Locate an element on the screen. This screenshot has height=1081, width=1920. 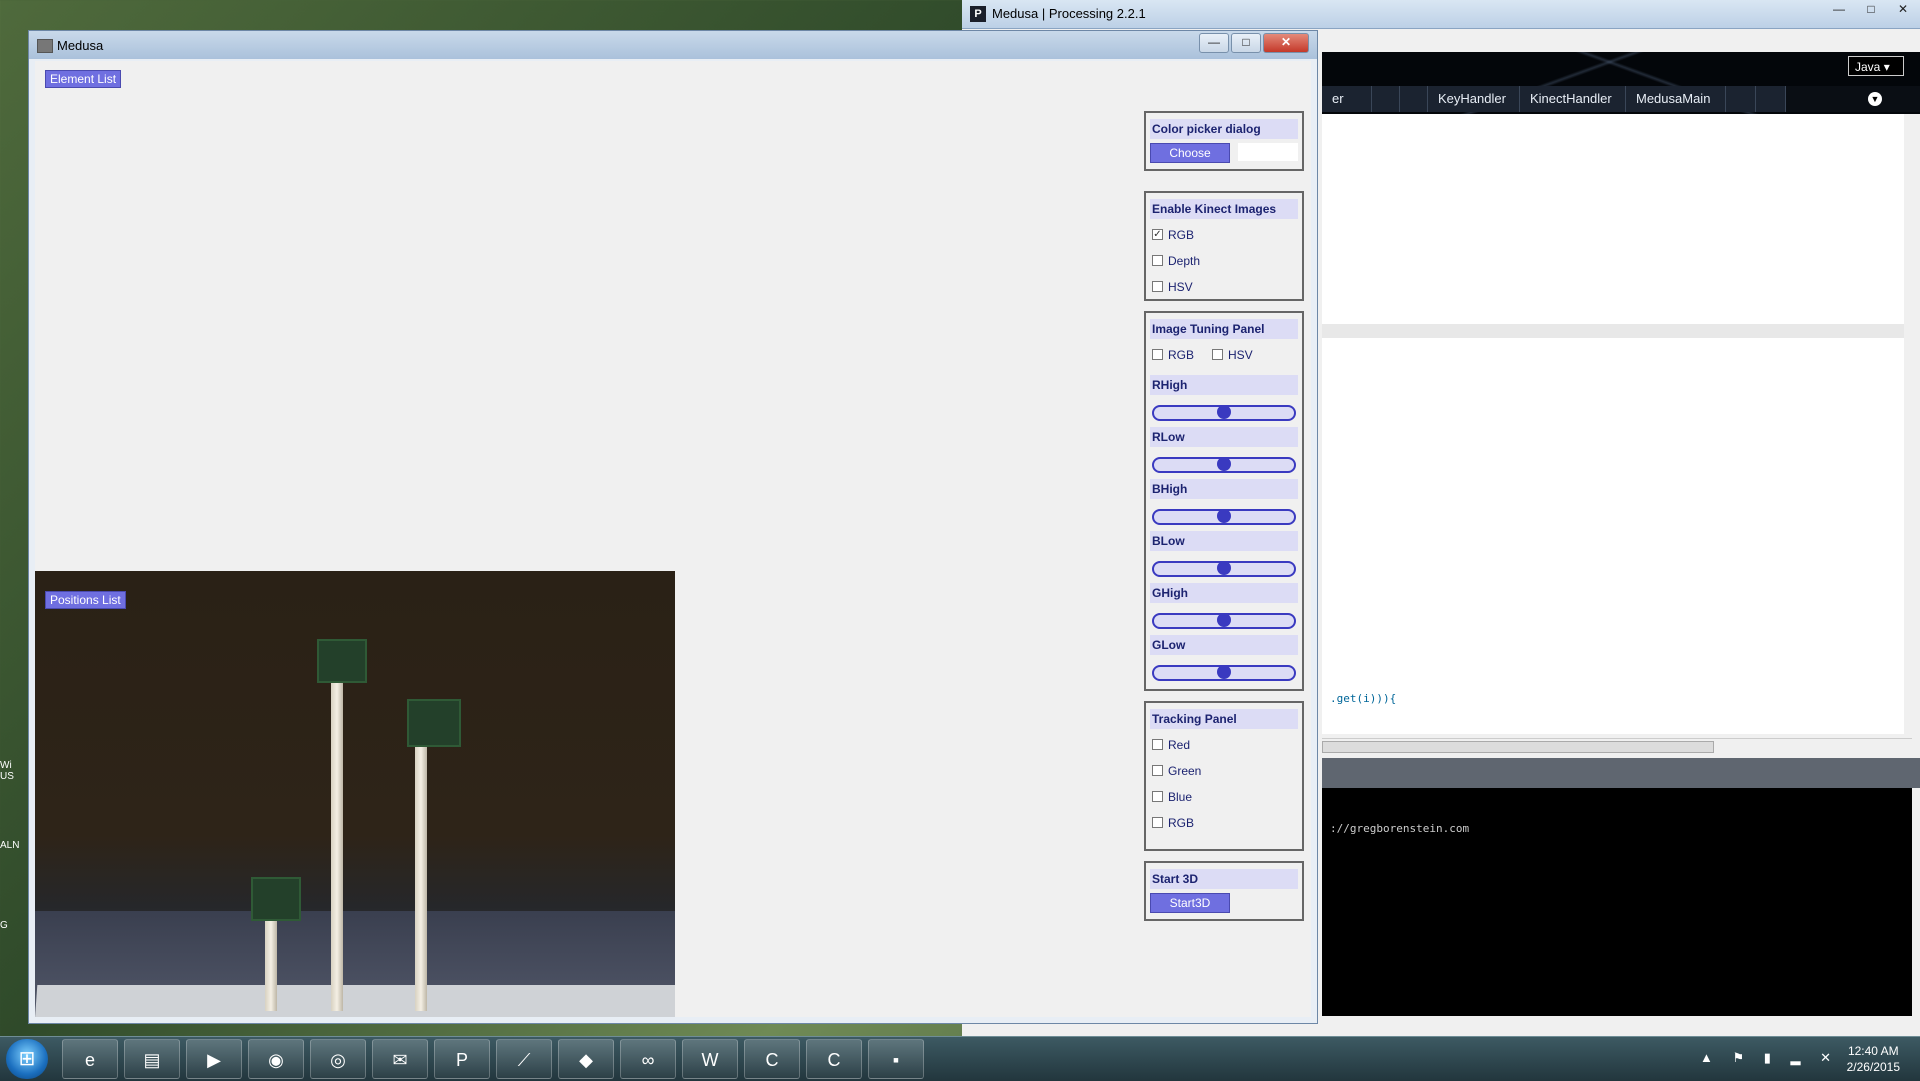
slider-list: RHigh RLow BHigh BLow GHigh GLow is located at coordinates (1224, 528).